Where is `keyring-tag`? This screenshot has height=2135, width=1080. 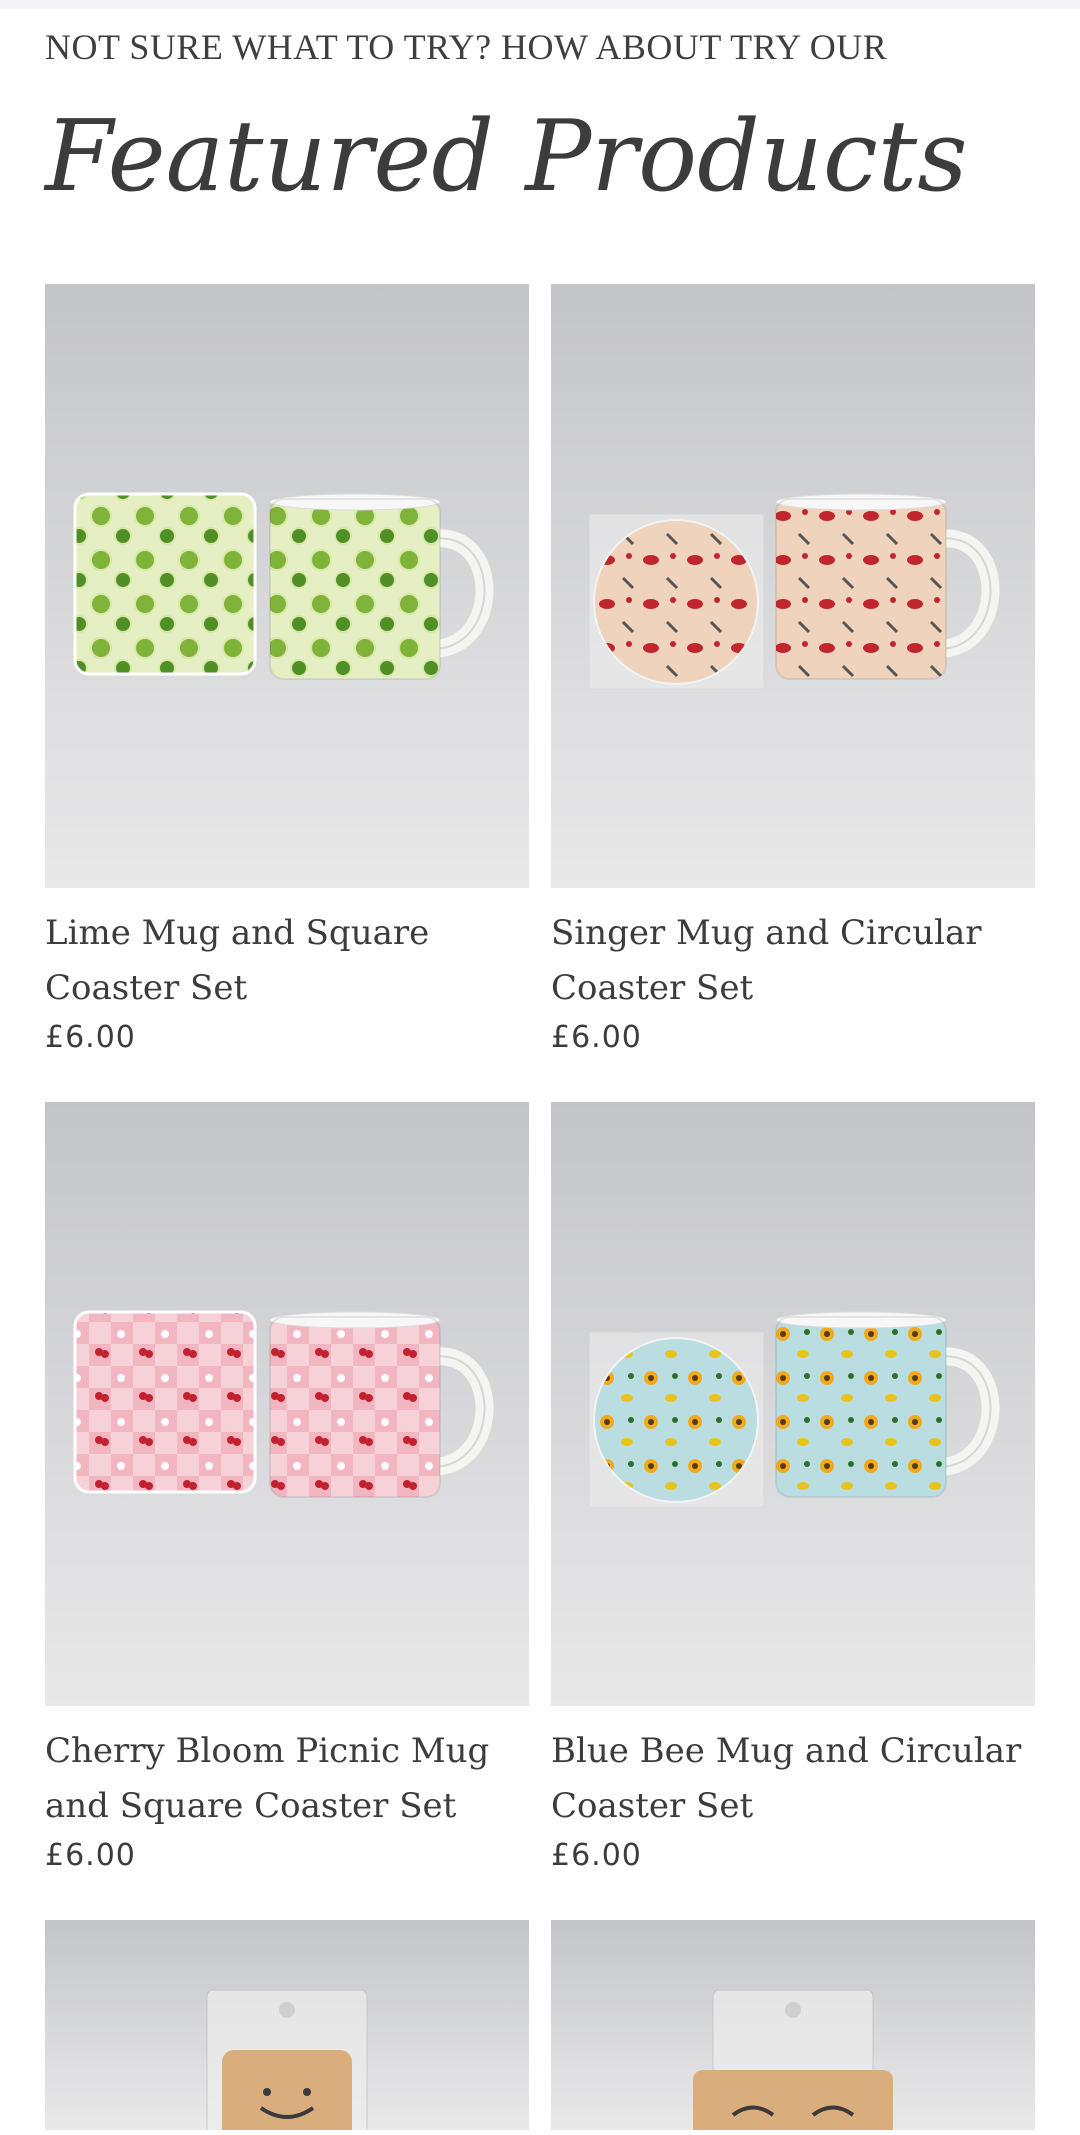 keyring-tag is located at coordinates (793, 2100).